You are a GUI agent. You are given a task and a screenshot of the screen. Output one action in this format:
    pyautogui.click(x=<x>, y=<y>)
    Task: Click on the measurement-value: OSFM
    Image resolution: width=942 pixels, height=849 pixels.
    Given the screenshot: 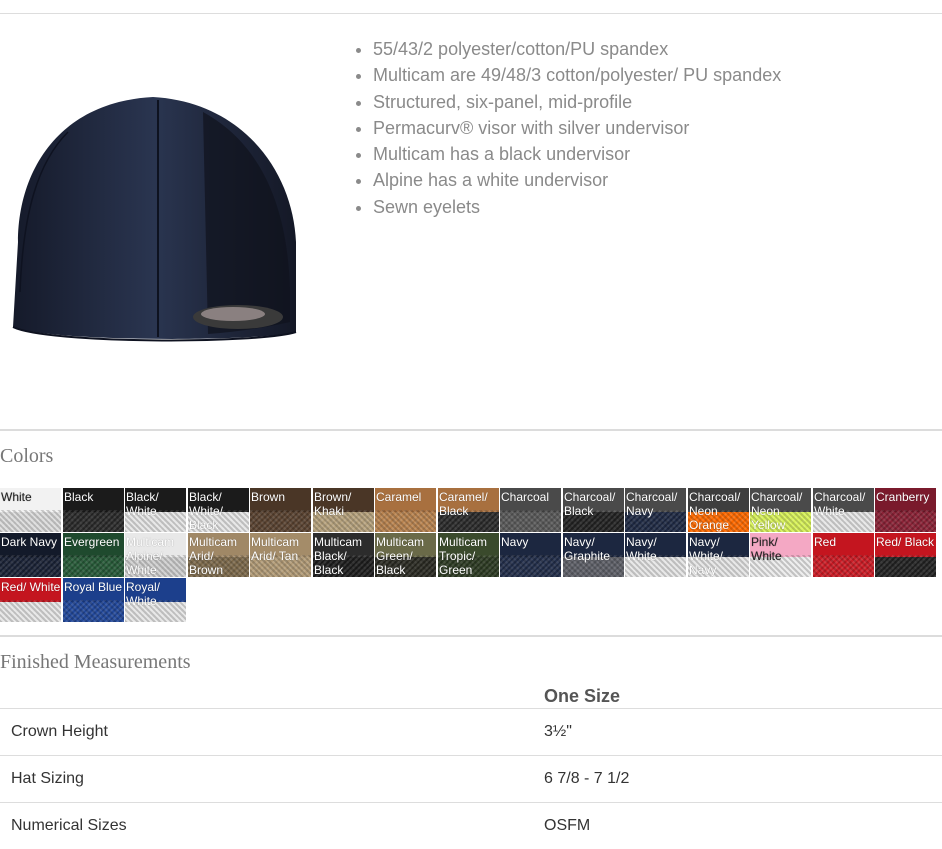 What is the action you would take?
    pyautogui.click(x=743, y=826)
    